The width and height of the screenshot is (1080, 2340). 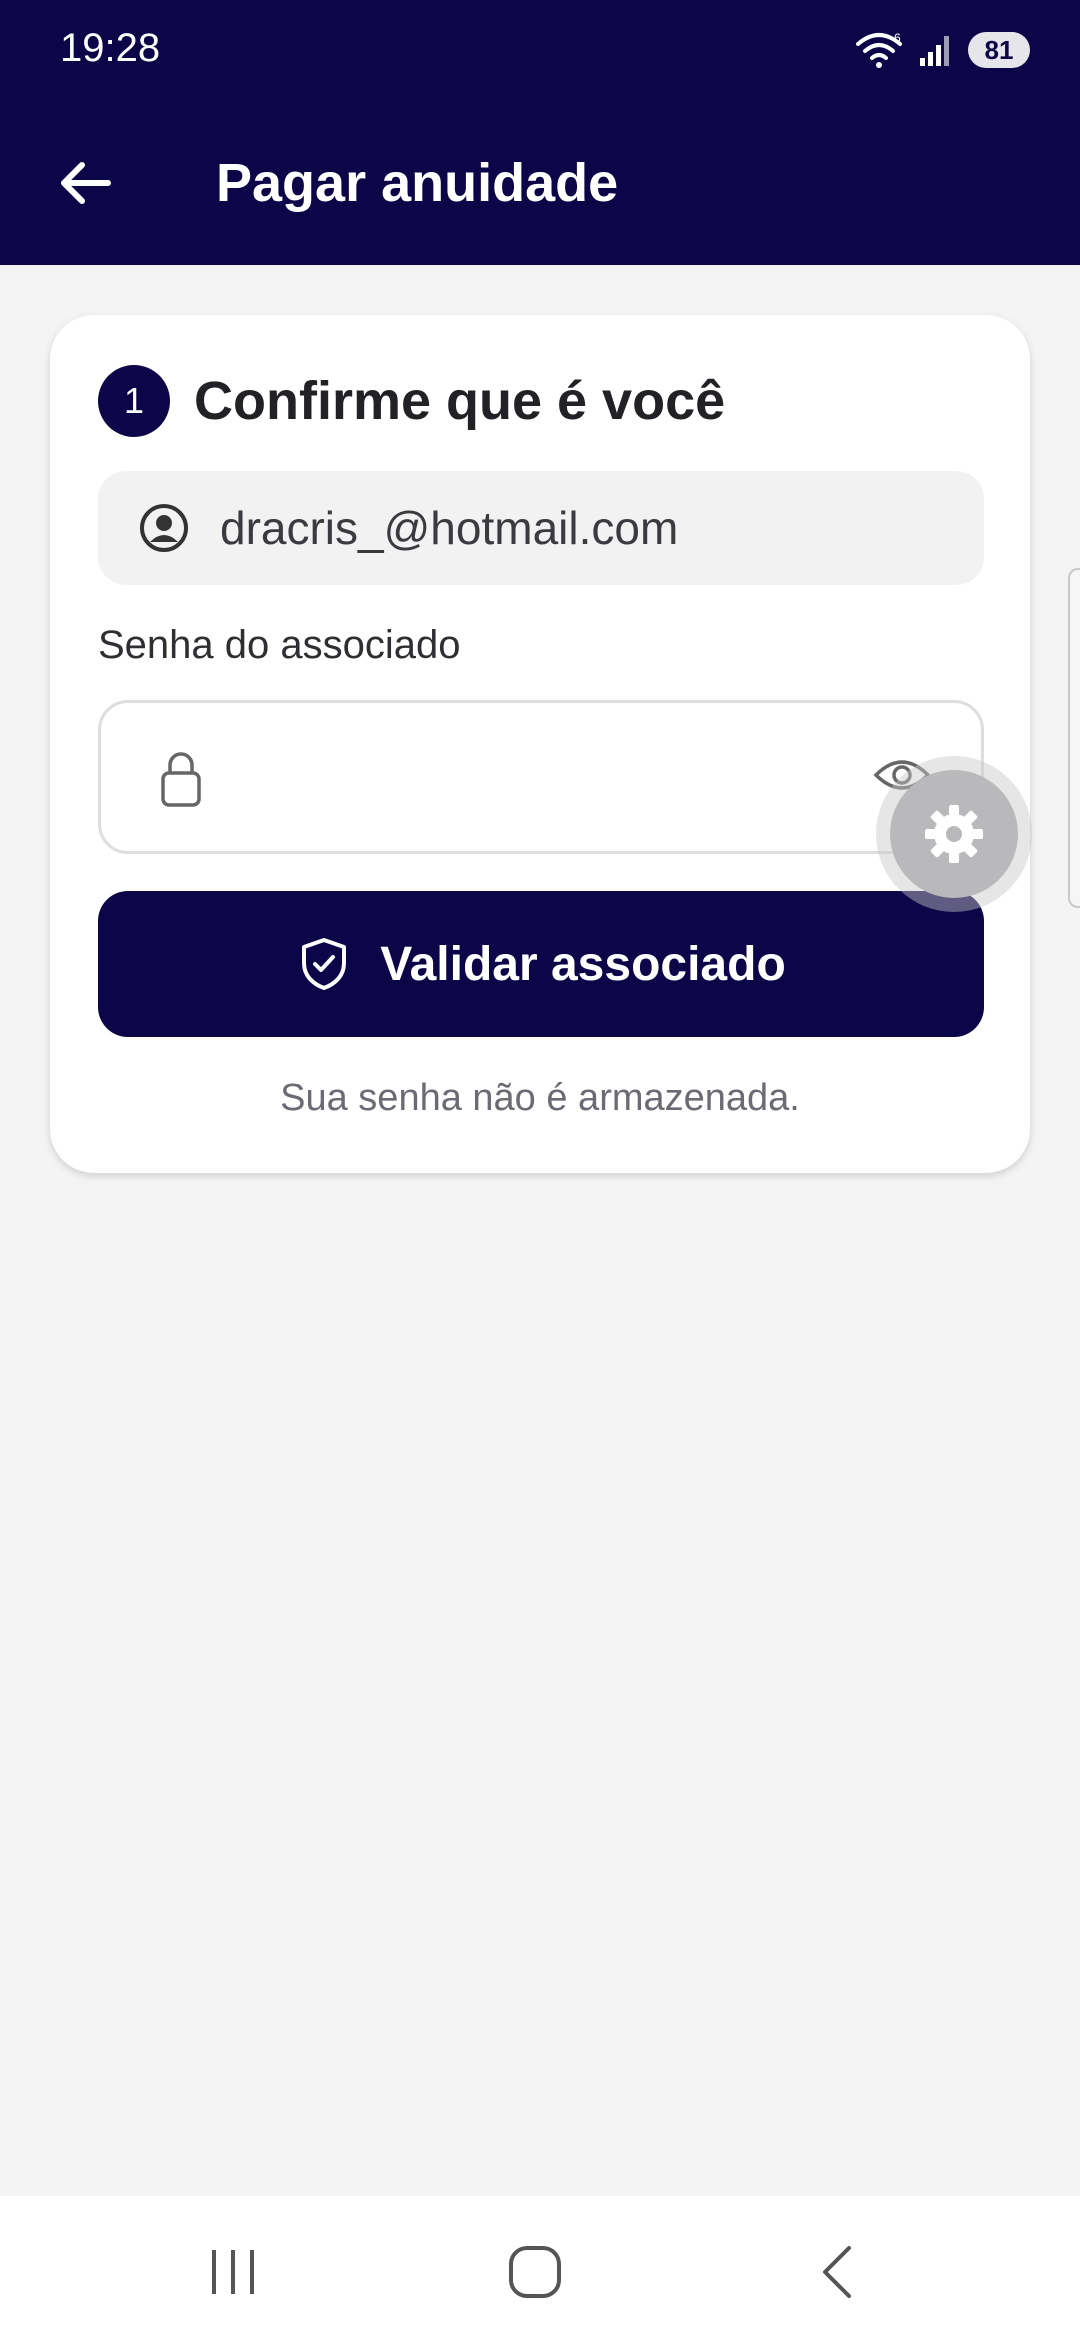 I want to click on password-field, so click(x=541, y=777).